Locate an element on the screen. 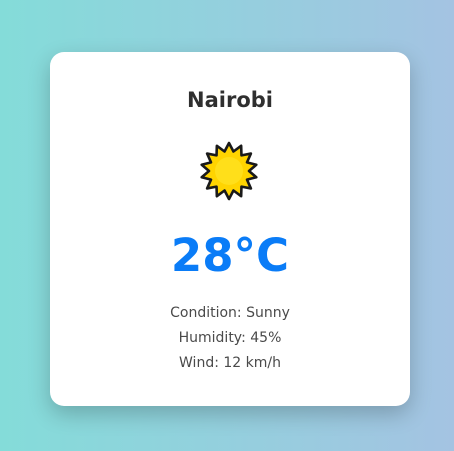 The height and width of the screenshot is (451, 454). wind-value: 12 km/h is located at coordinates (252, 363).